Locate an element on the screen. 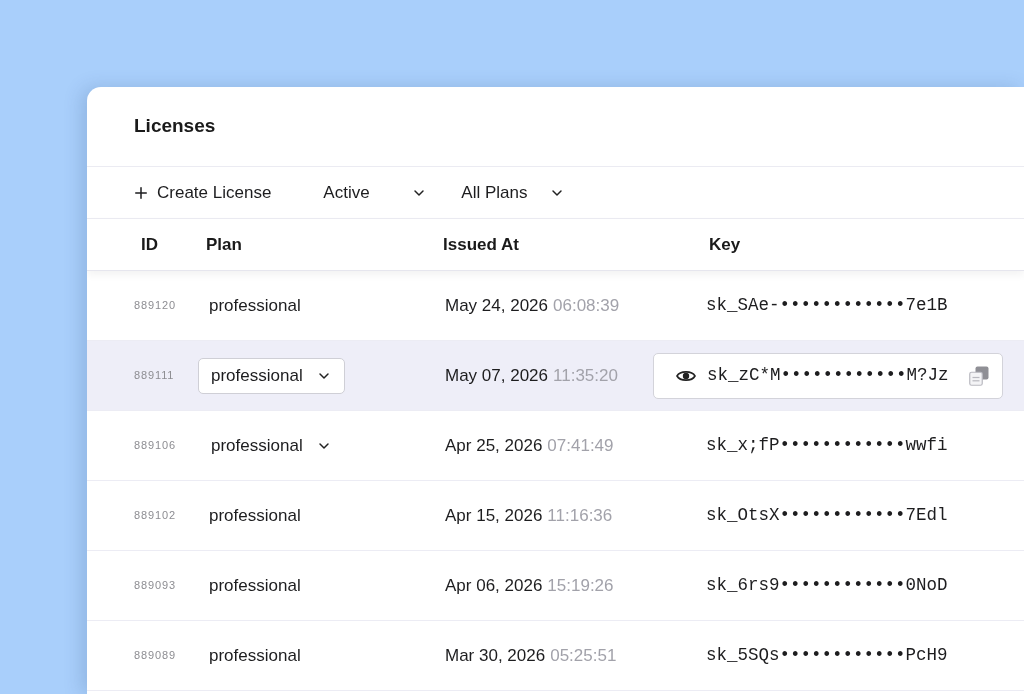 Image resolution: width=1024 pixels, height=694 pixels. create-license-button: Create License is located at coordinates (202, 192).